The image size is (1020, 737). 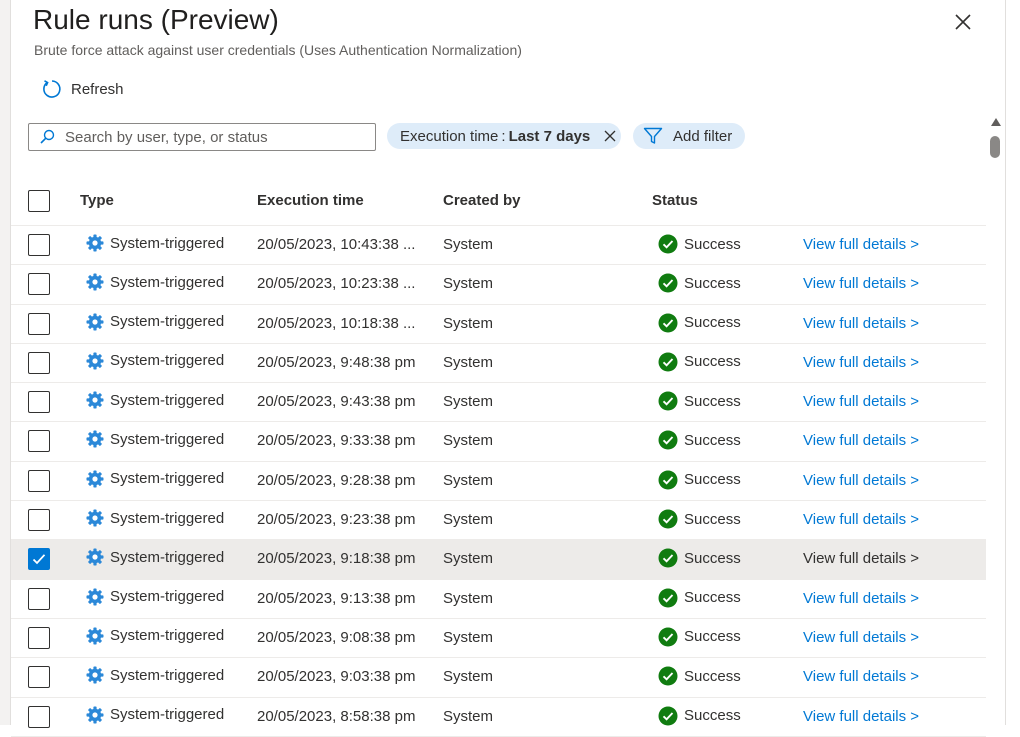 I want to click on close-icon, so click(x=963, y=22).